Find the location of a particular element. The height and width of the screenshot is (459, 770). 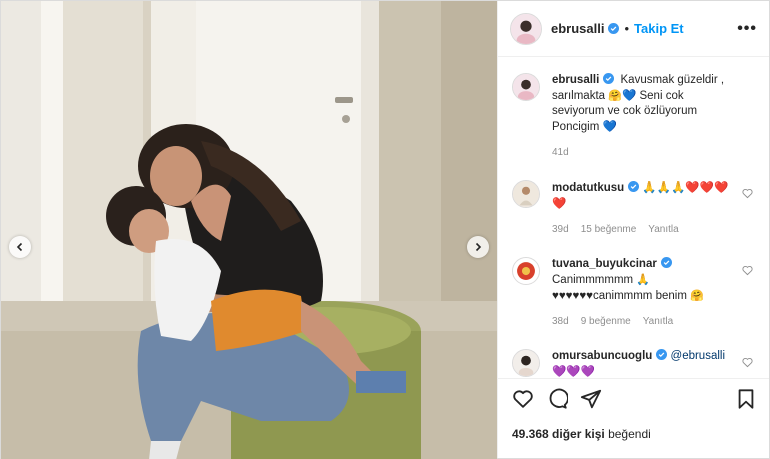

comment-username: tuvana_buyukcinar is located at coordinates (604, 264).